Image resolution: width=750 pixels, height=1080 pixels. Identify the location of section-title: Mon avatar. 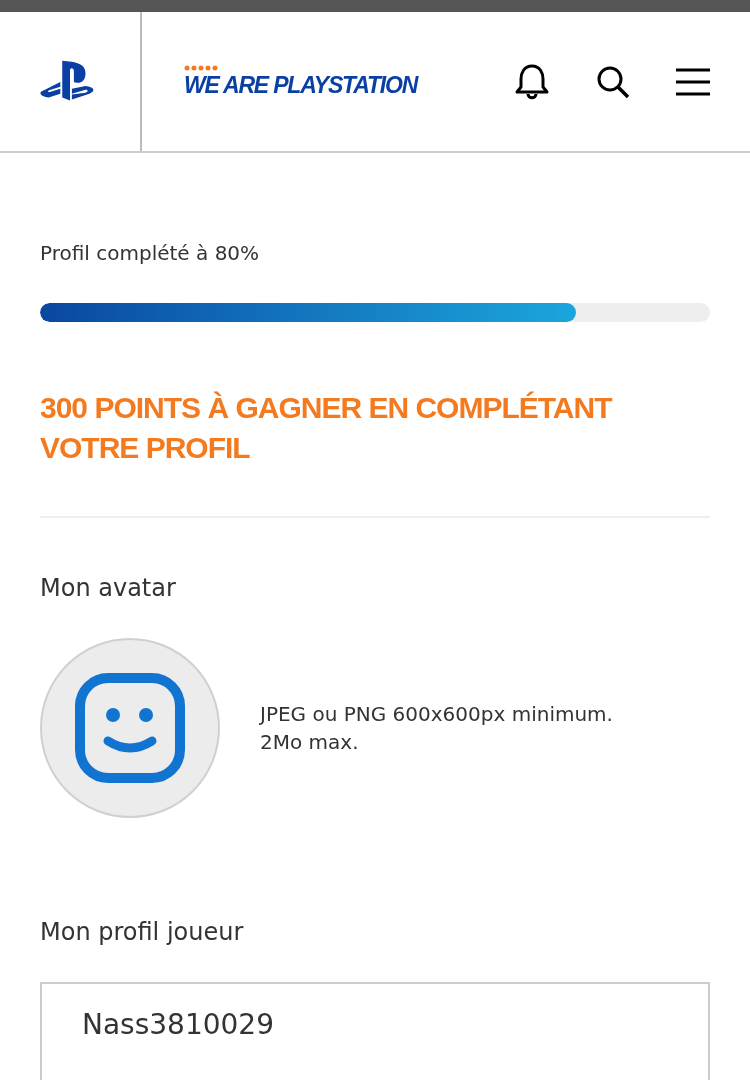
(108, 588).